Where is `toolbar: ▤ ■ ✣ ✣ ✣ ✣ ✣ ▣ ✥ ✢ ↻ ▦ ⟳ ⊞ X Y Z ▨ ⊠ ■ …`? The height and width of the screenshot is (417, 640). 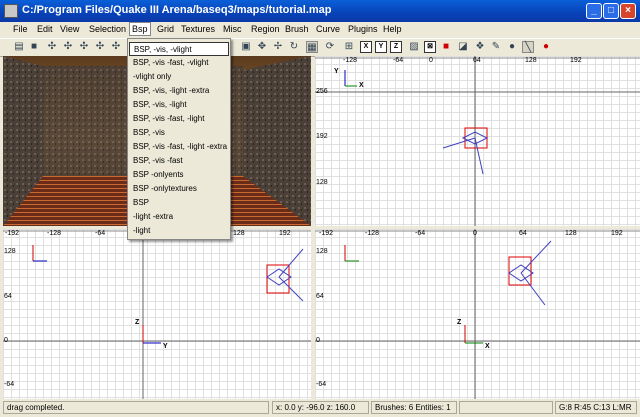
toolbar: ▤ ■ ✣ ✣ ✣ ✣ ✣ ▣ ✥ ✢ ↻ ▦ ⟳ ⊞ X Y Z ▨ ⊠ ■ … is located at coordinates (320, 47).